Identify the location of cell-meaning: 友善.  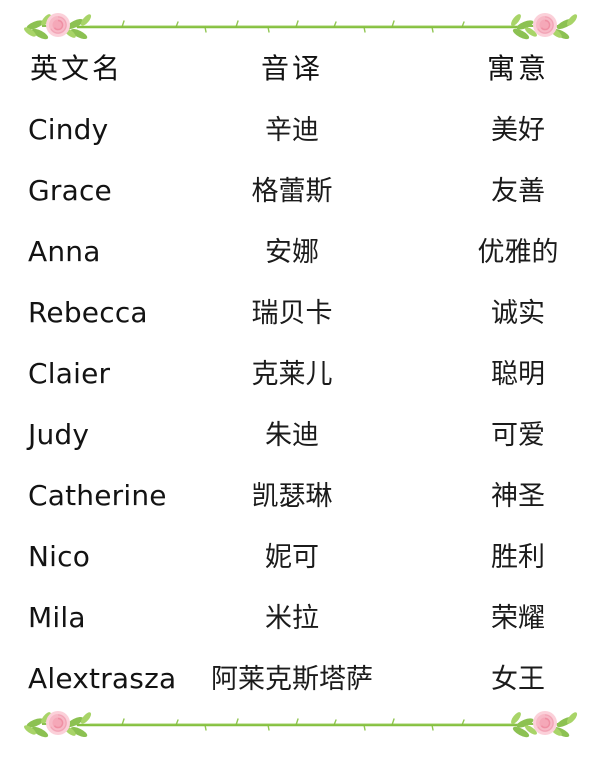
(518, 191).